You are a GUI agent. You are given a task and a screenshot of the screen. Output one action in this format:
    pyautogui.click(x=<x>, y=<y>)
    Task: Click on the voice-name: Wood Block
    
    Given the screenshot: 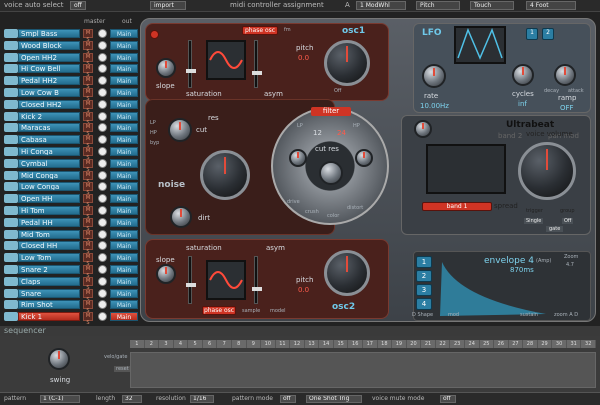 What is the action you would take?
    pyautogui.click(x=49, y=45)
    